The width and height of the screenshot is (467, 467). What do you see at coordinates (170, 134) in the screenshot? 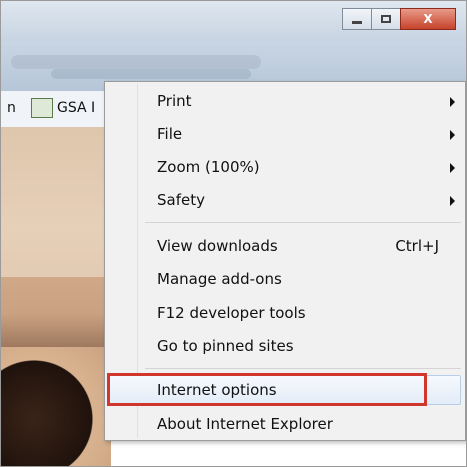
I see `menu-item-label: File` at bounding box center [170, 134].